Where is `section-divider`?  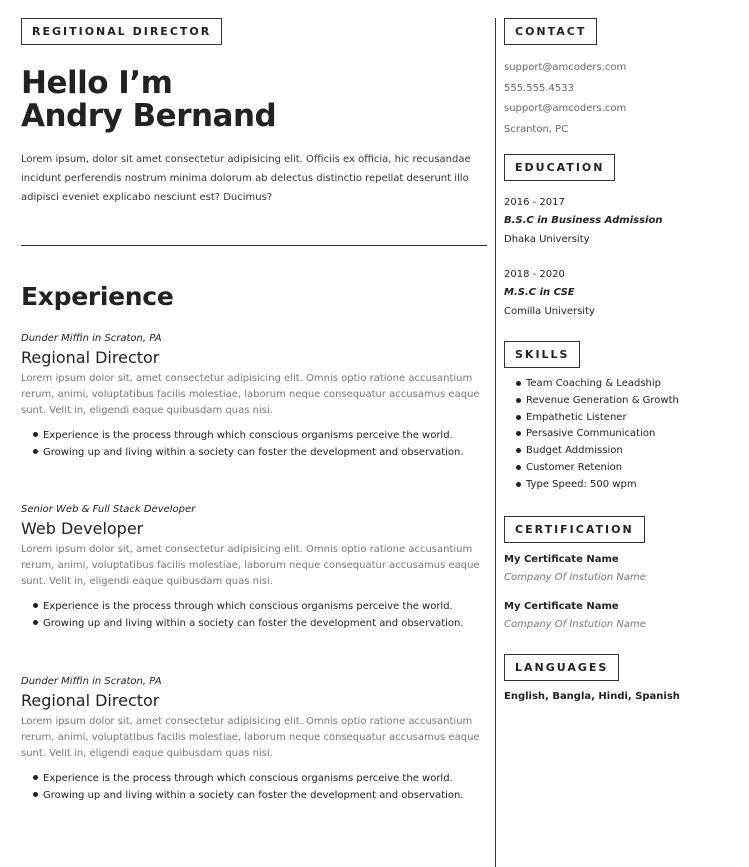
section-divider is located at coordinates (254, 245).